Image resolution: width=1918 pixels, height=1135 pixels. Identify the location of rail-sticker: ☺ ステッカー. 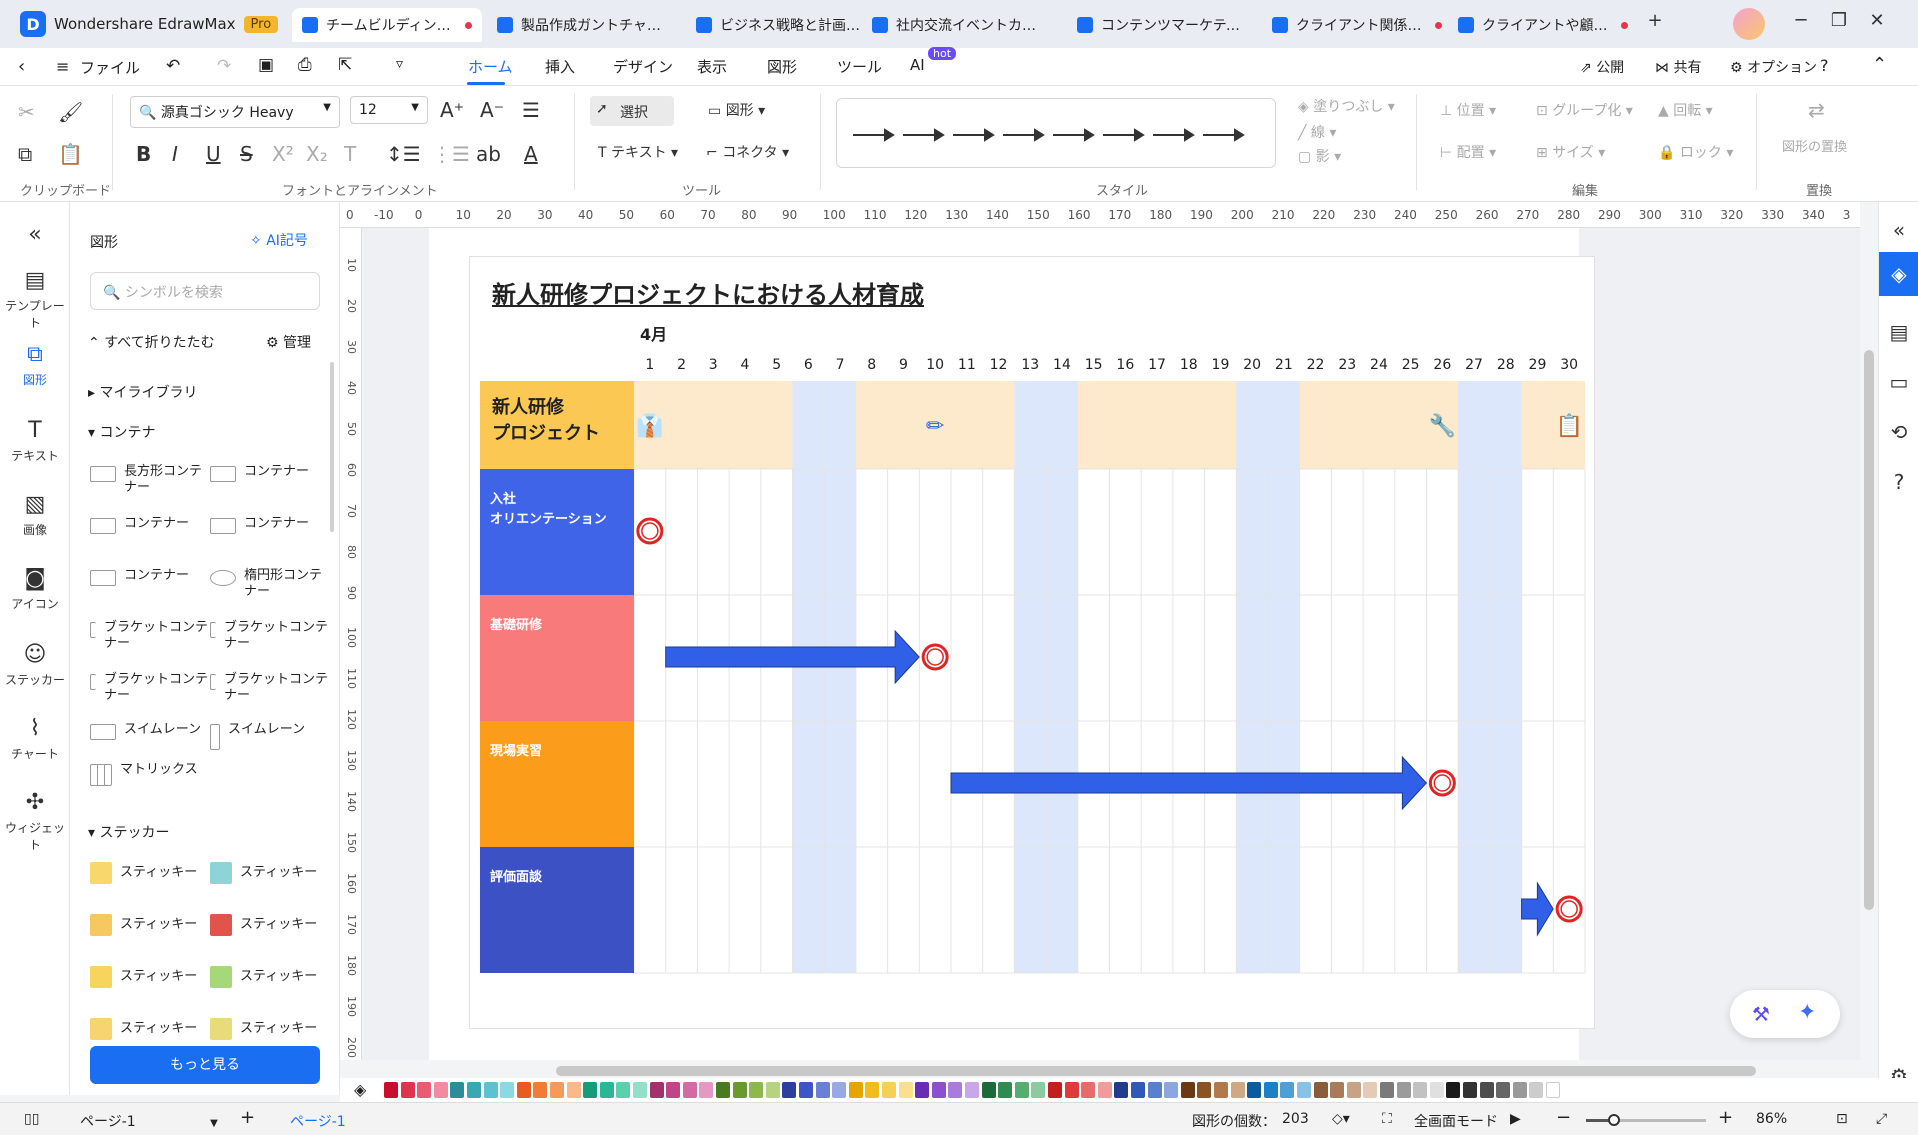
(35, 665).